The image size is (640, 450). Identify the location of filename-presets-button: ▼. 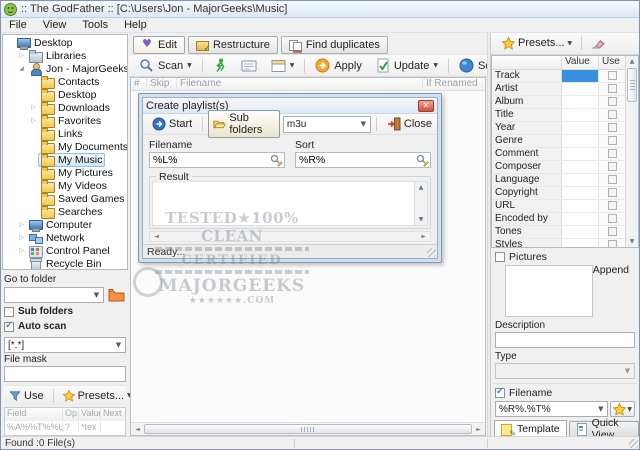
(622, 409).